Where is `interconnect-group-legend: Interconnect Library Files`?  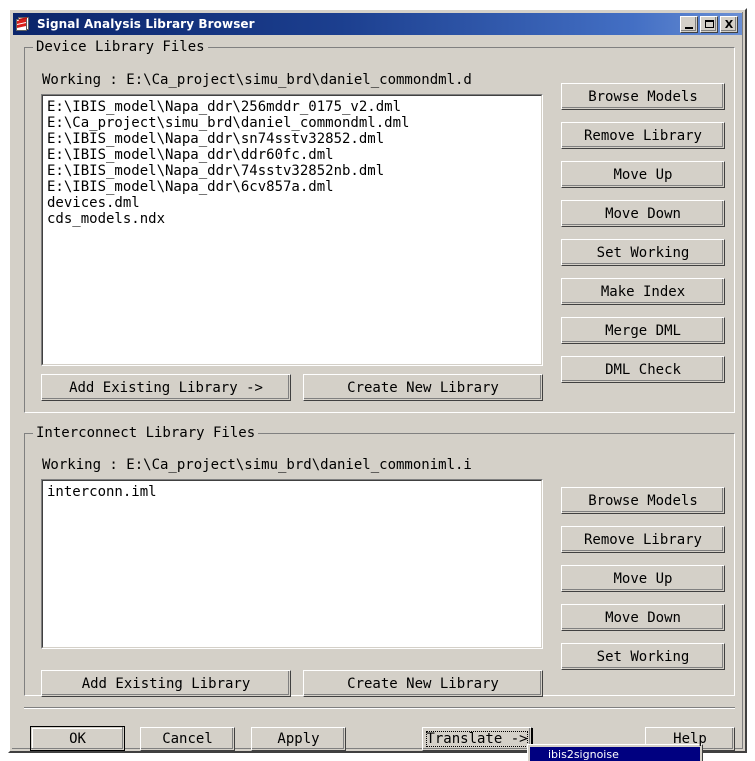 interconnect-group-legend: Interconnect Library Files is located at coordinates (146, 433).